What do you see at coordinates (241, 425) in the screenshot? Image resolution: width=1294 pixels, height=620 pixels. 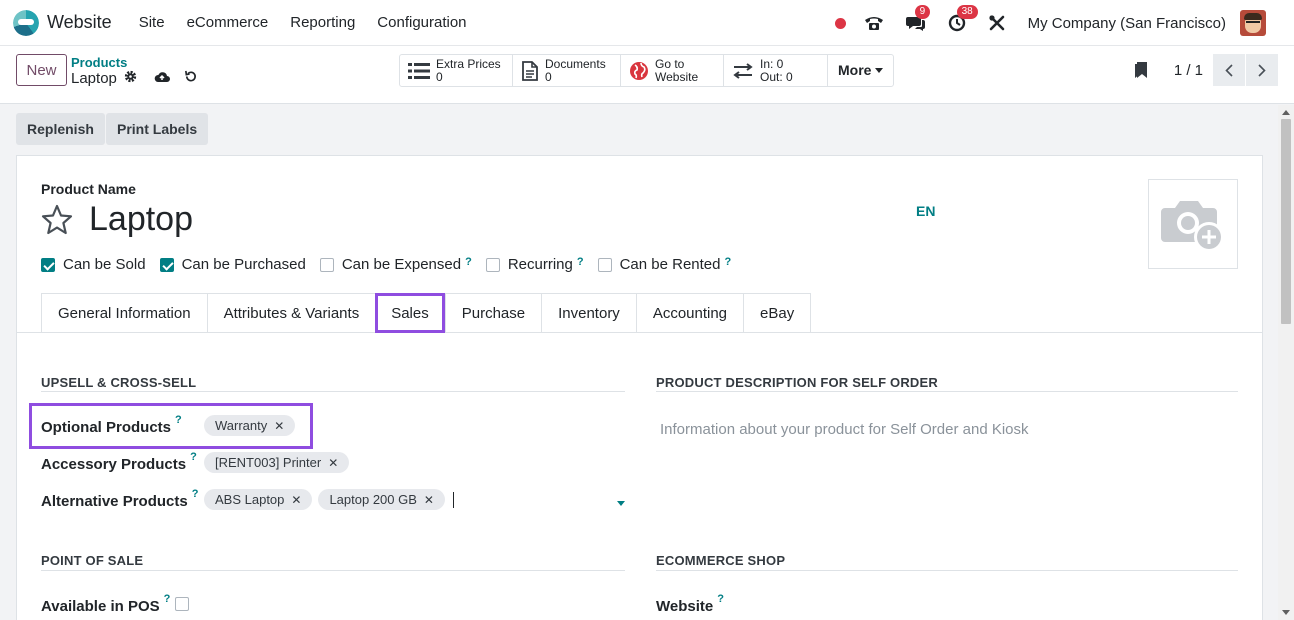 I see `tag-label: Warranty` at bounding box center [241, 425].